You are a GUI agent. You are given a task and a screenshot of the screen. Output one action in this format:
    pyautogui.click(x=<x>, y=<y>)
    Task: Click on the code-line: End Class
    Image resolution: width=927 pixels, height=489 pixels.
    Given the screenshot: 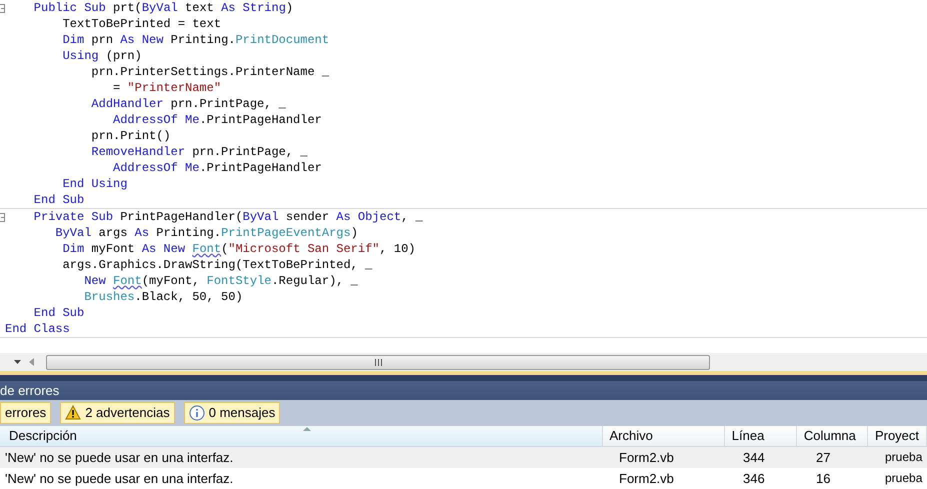 What is the action you would take?
    pyautogui.click(x=37, y=329)
    